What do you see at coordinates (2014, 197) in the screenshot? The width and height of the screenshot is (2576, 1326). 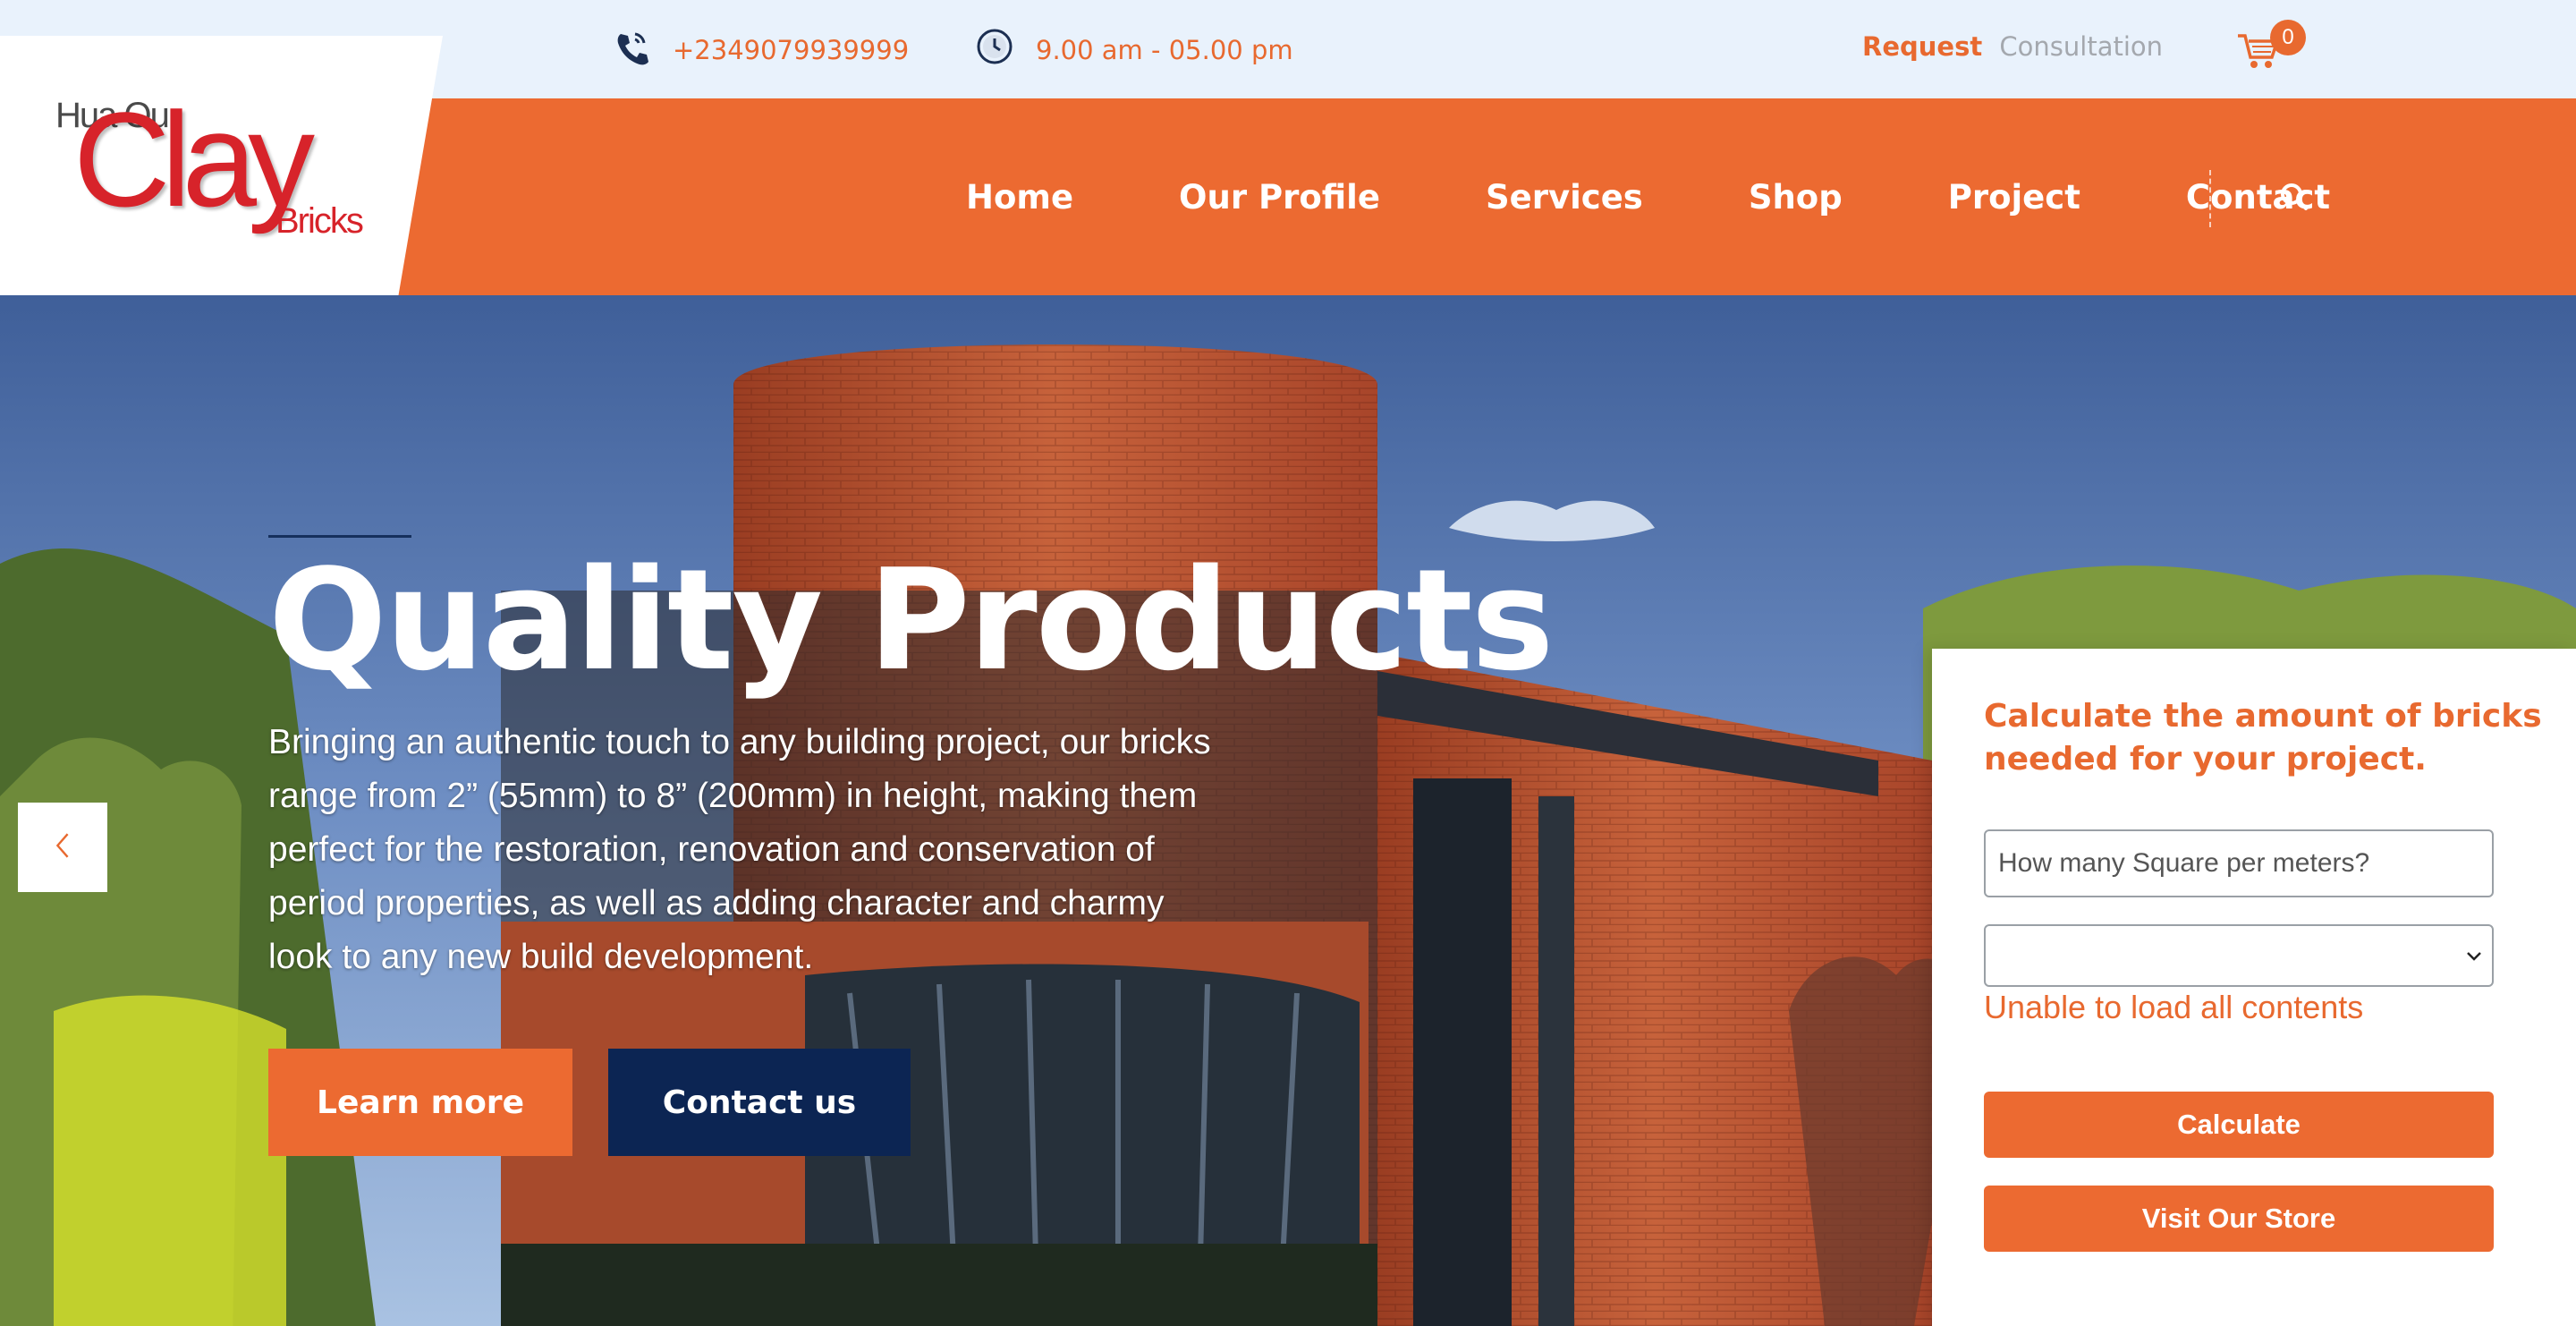 I see `nav-project: Project` at bounding box center [2014, 197].